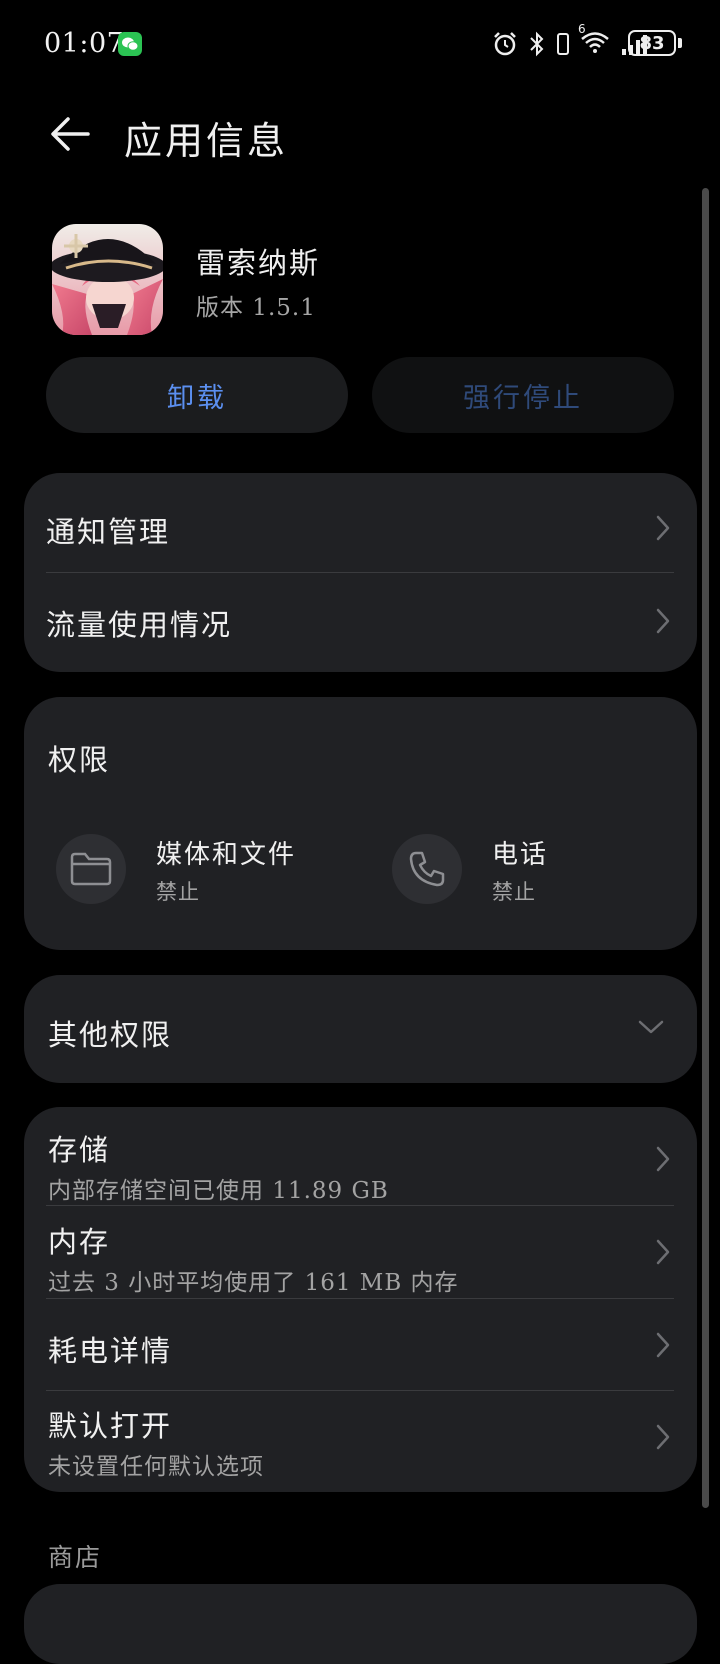  I want to click on battery-tip, so click(680, 43).